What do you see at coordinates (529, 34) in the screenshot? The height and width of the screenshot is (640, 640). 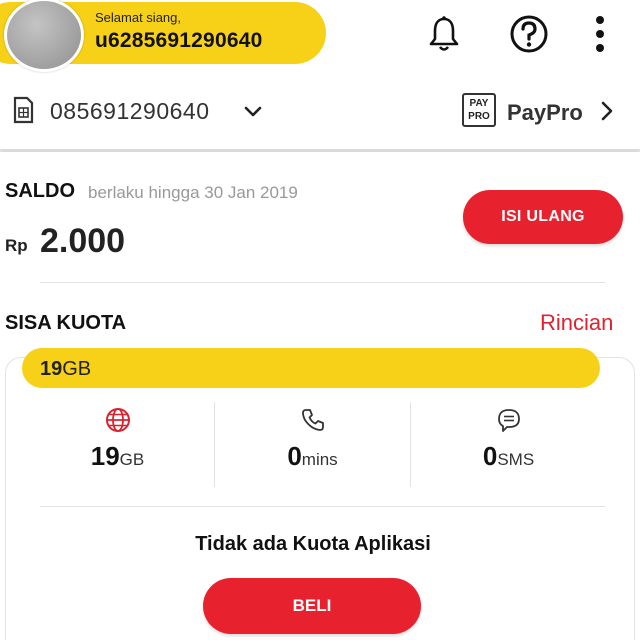 I see `help-icon` at bounding box center [529, 34].